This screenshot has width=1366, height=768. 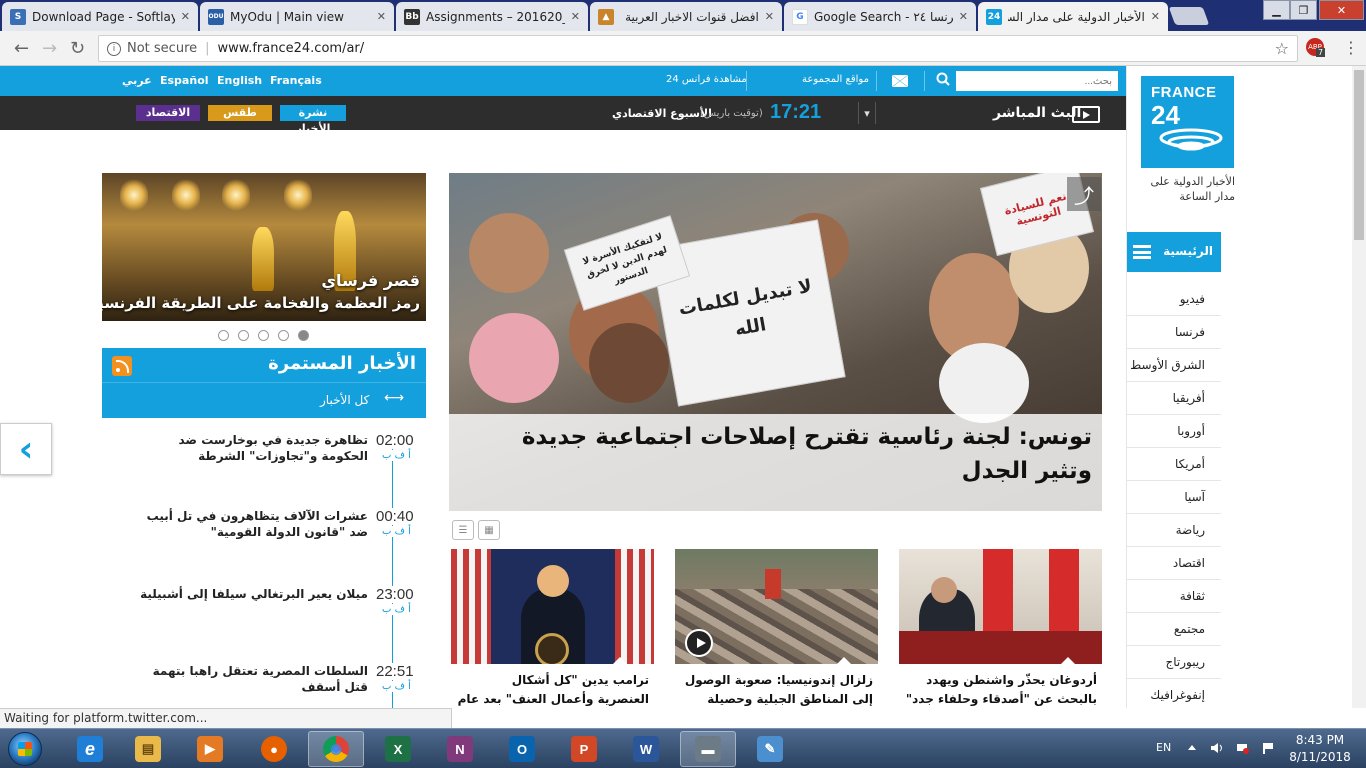 I want to click on taskbar-app-usb: ▬, so click(x=708, y=749).